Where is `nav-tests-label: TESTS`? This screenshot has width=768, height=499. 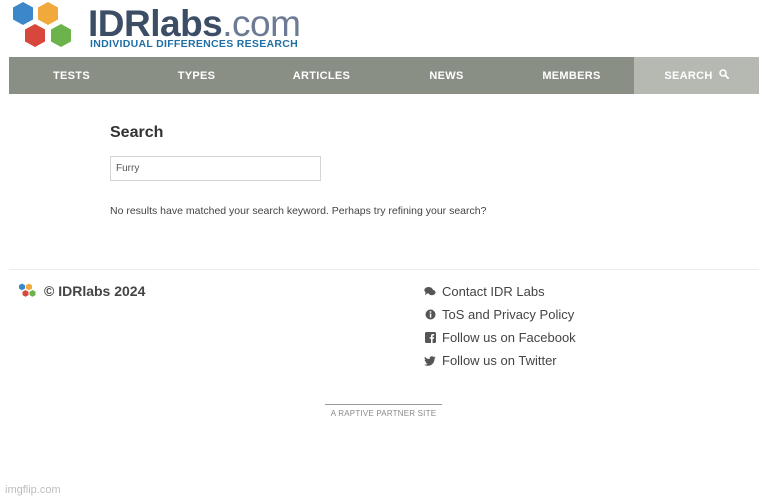 nav-tests-label: TESTS is located at coordinates (71, 75).